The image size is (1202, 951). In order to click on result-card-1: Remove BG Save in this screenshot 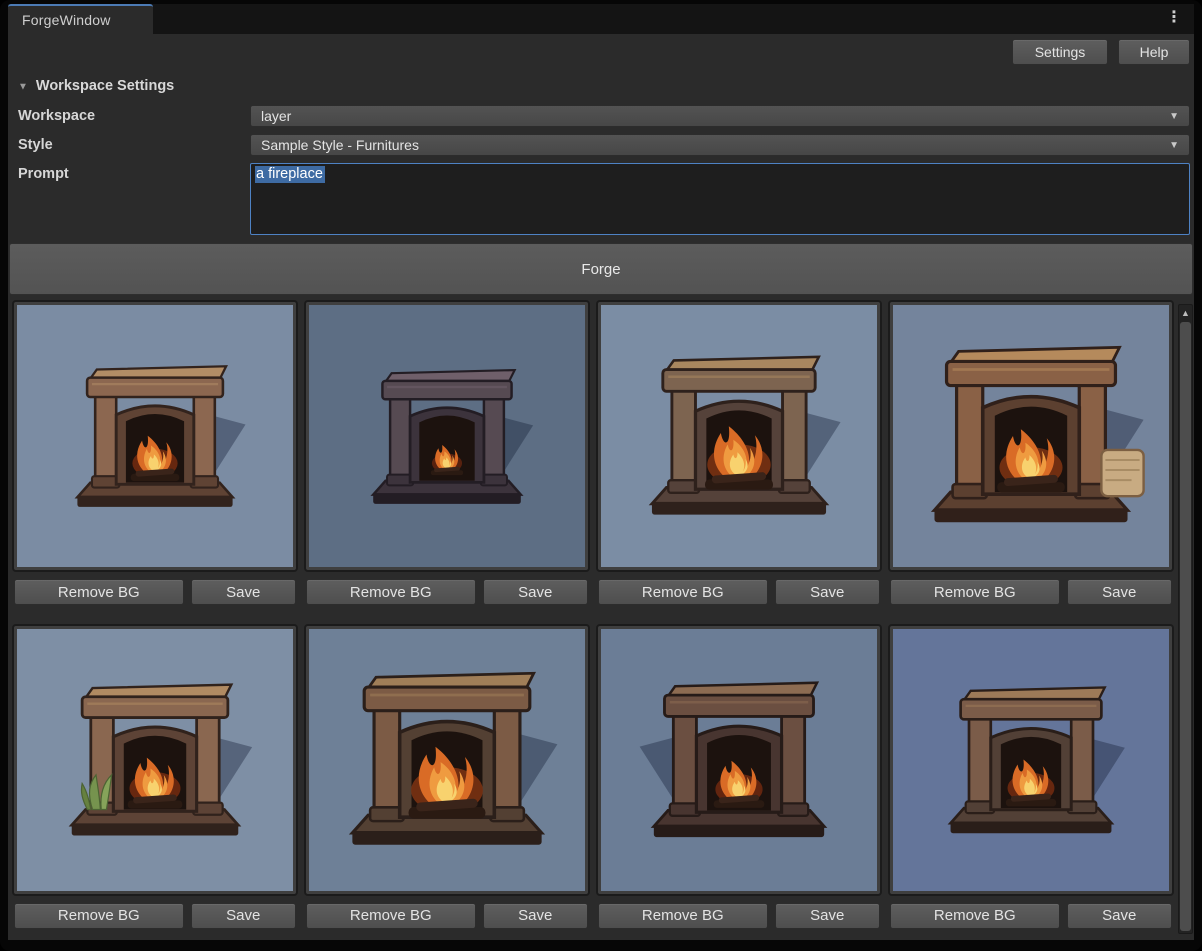, I will do `click(155, 457)`.